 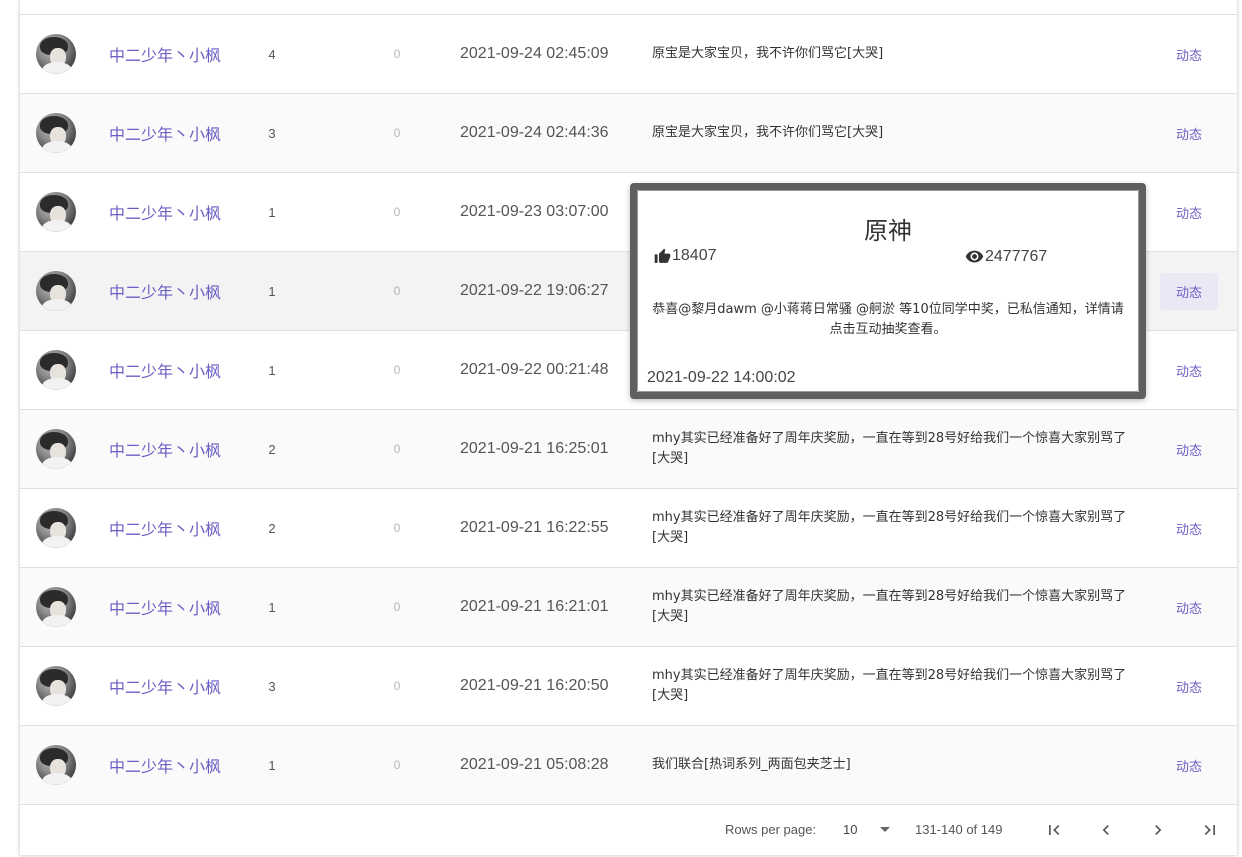 I want to click on popup-likes-count: 18407, so click(x=694, y=255).